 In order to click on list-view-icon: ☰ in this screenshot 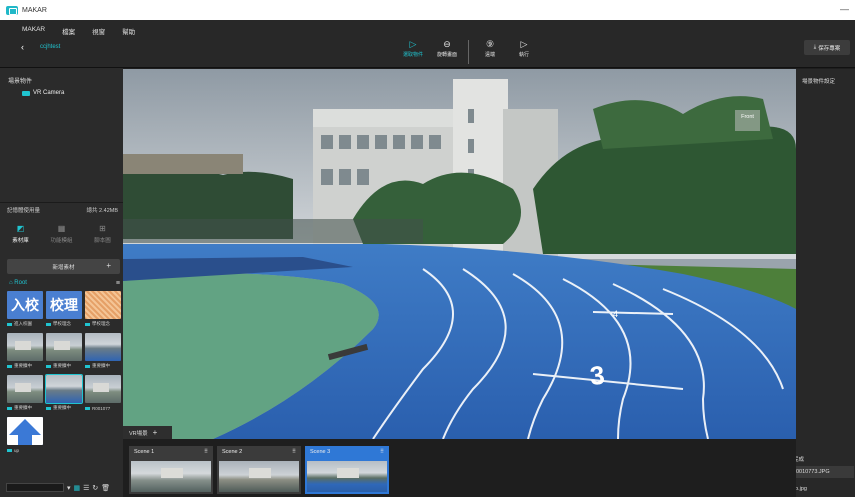, I will do `click(86, 488)`.